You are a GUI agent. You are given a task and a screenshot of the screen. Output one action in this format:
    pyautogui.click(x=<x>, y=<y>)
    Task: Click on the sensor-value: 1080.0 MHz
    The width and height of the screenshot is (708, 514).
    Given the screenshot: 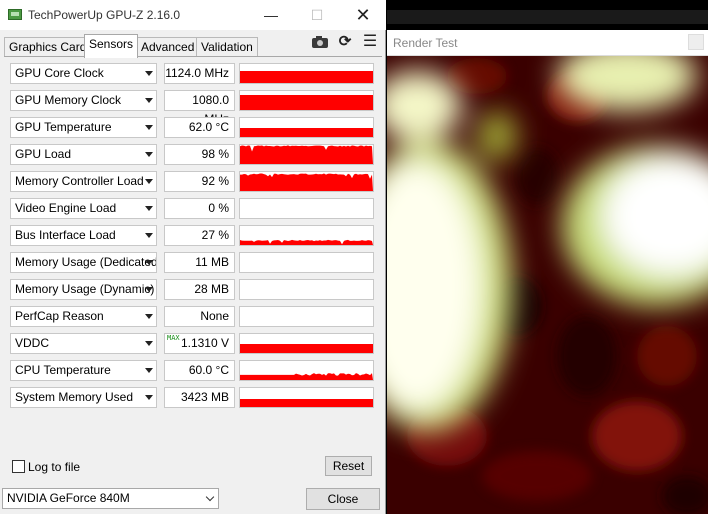 What is the action you would take?
    pyautogui.click(x=199, y=108)
    